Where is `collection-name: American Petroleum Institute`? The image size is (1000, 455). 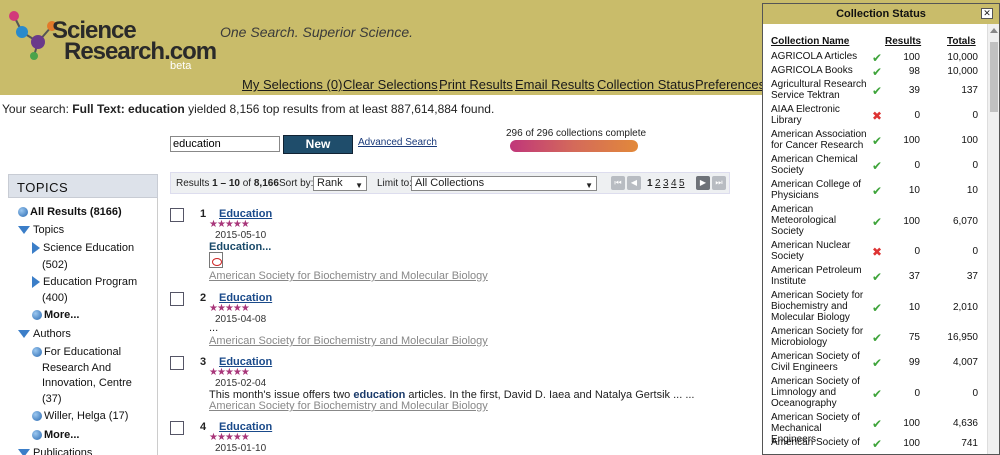 collection-name: American Petroleum Institute is located at coordinates (820, 276).